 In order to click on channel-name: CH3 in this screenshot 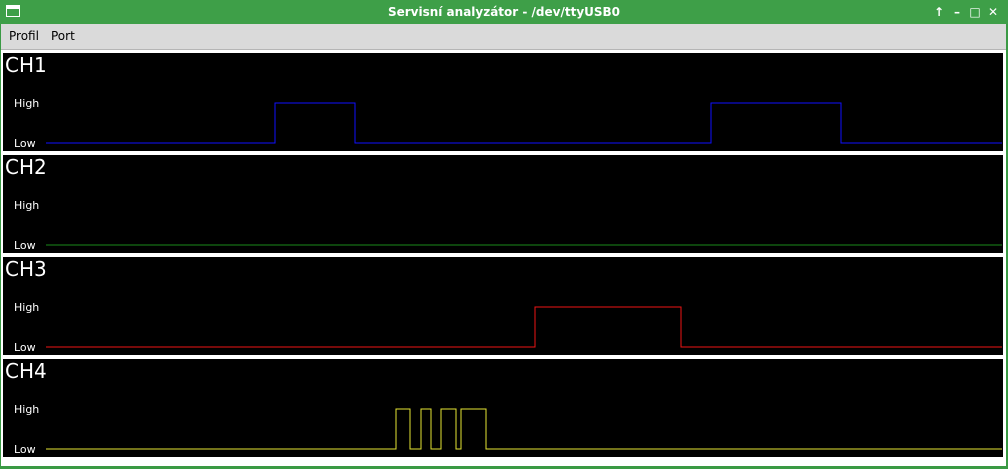, I will do `click(26, 269)`.